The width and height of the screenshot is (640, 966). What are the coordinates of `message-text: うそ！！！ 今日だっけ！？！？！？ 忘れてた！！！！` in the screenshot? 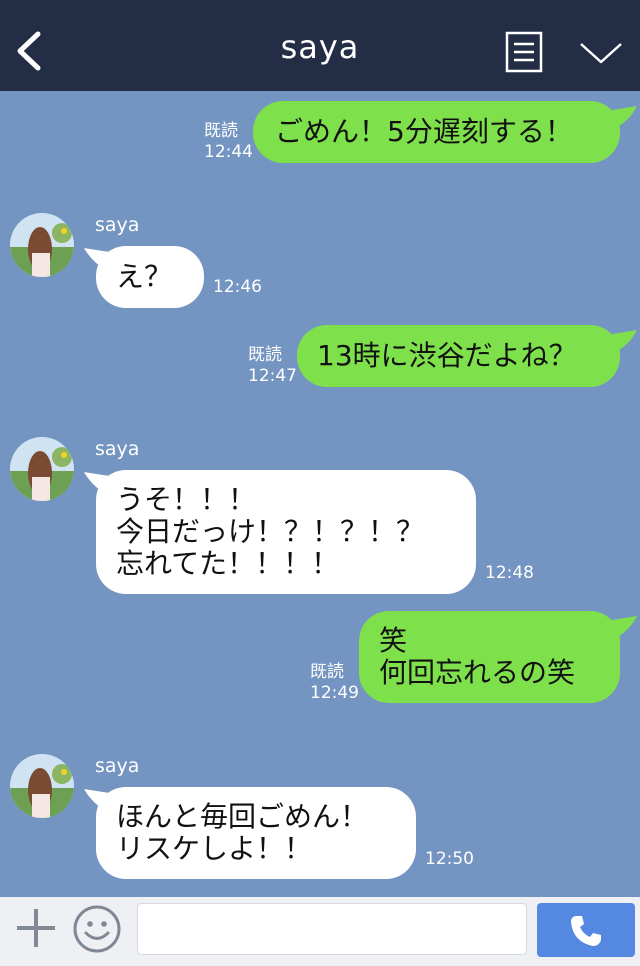 It's located at (270, 531).